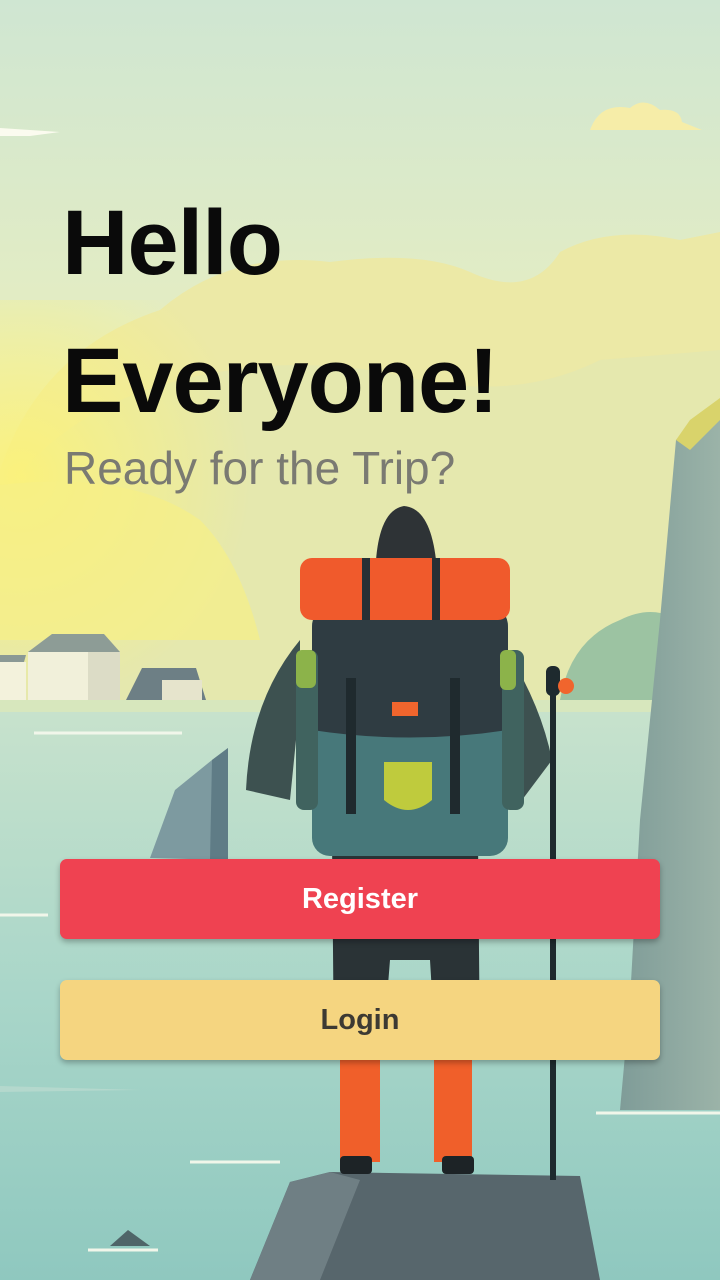  What do you see at coordinates (360, 899) in the screenshot?
I see `register-button: Register` at bounding box center [360, 899].